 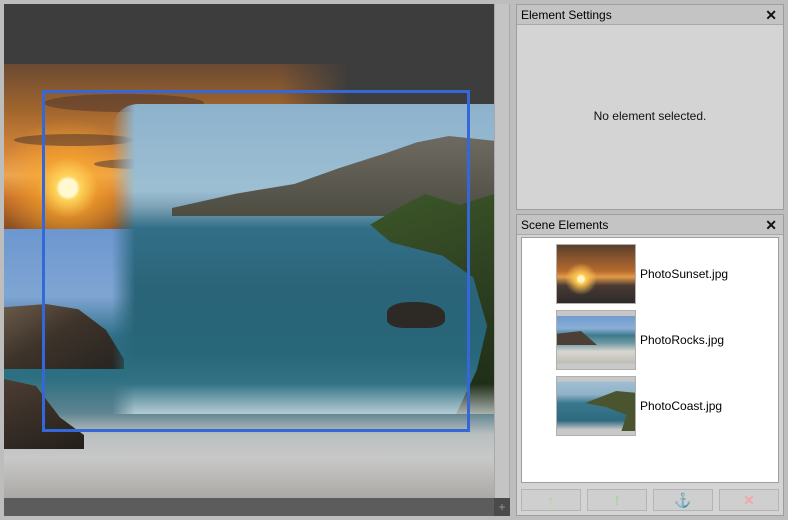 What do you see at coordinates (650, 225) in the screenshot?
I see `scene-elements-header: Scene Elements ✕` at bounding box center [650, 225].